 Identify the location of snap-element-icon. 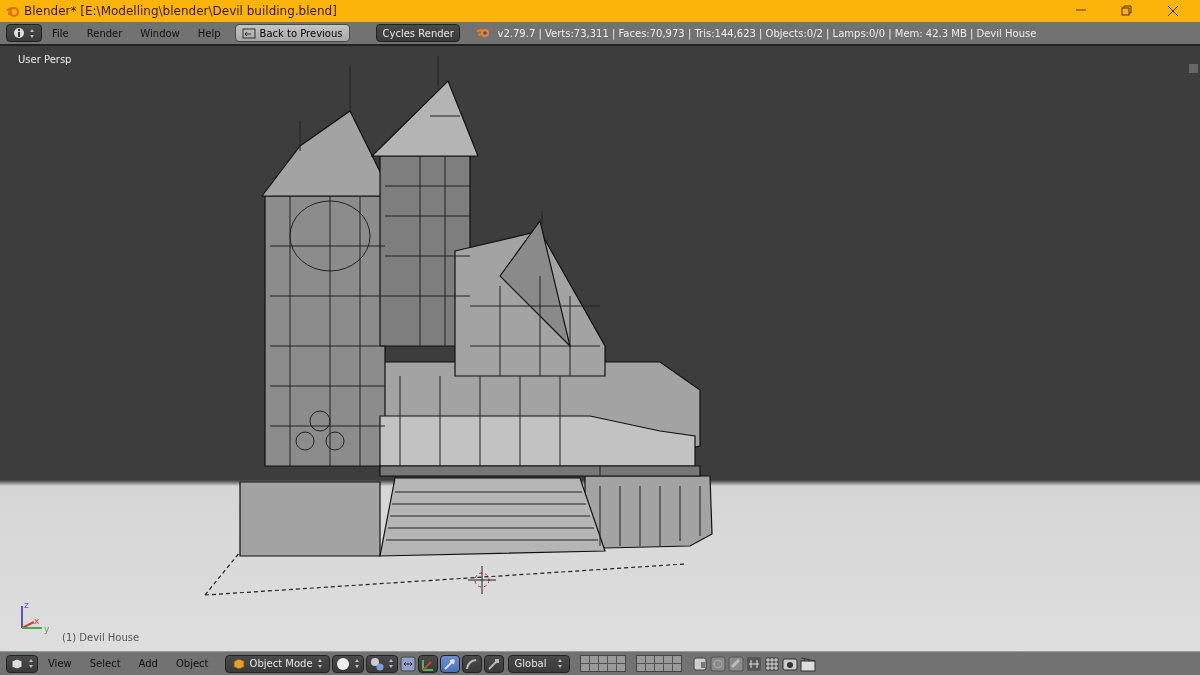
(753, 663).